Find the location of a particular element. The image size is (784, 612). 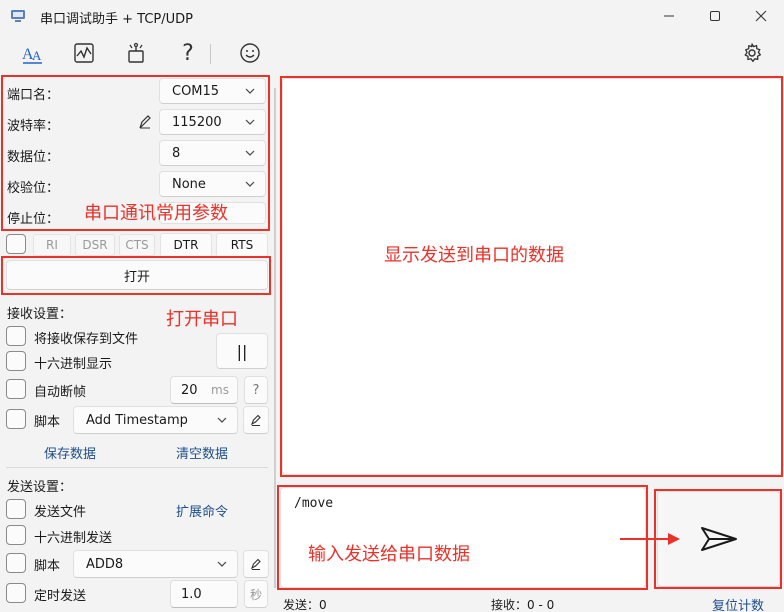

receive-script-edit-button is located at coordinates (256, 420).